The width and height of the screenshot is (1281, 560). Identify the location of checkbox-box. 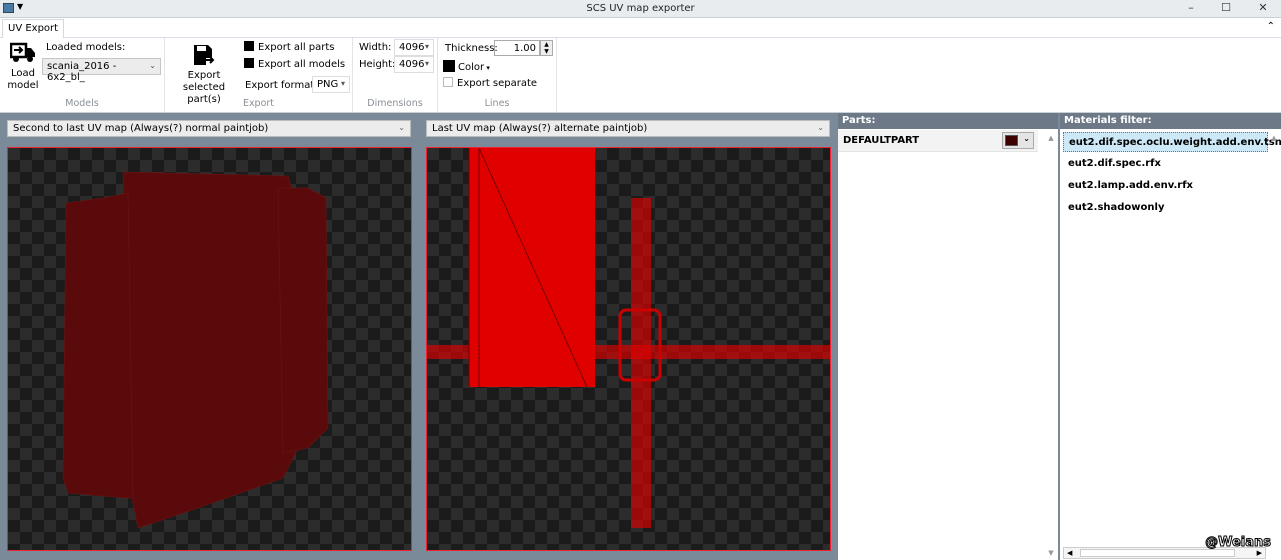
(448, 82).